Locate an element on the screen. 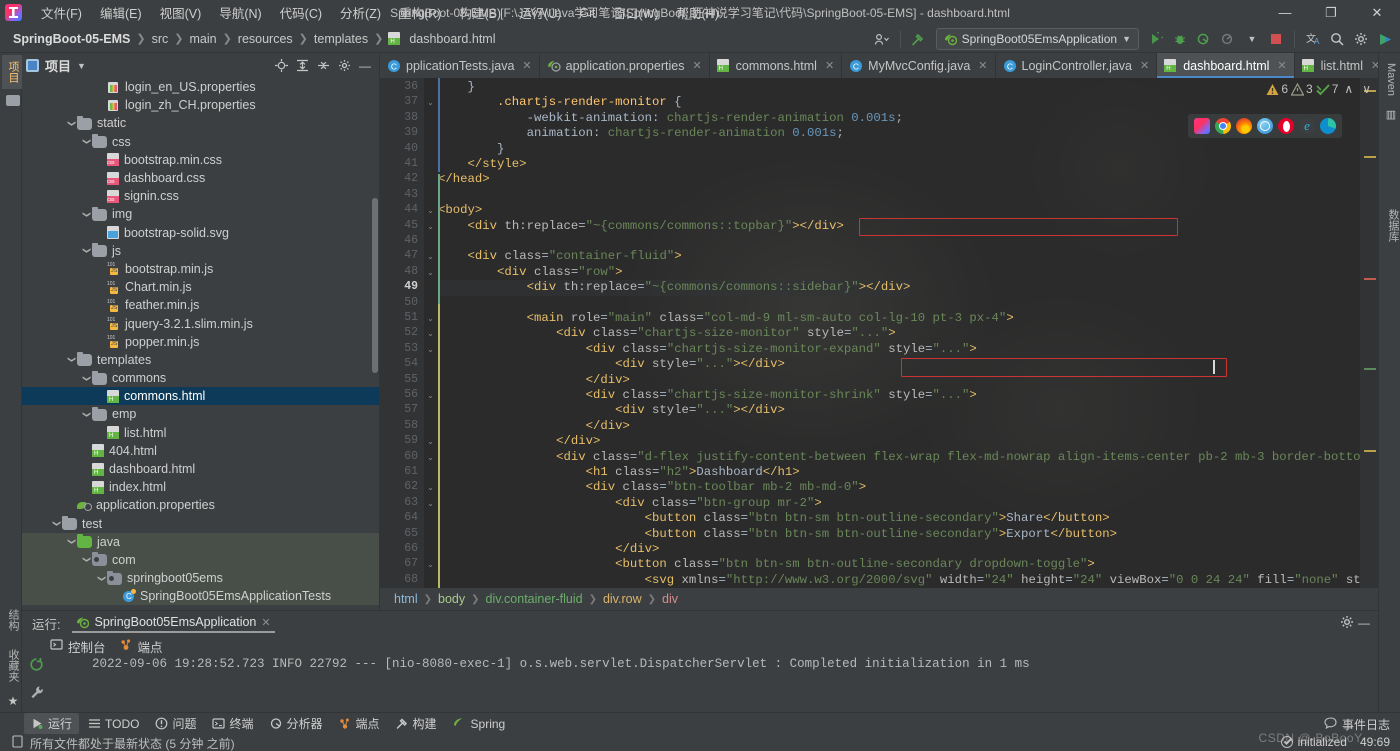 This screenshot has width=1400, height=751. next-highlight-icon: ∨ is located at coordinates (1366, 89).